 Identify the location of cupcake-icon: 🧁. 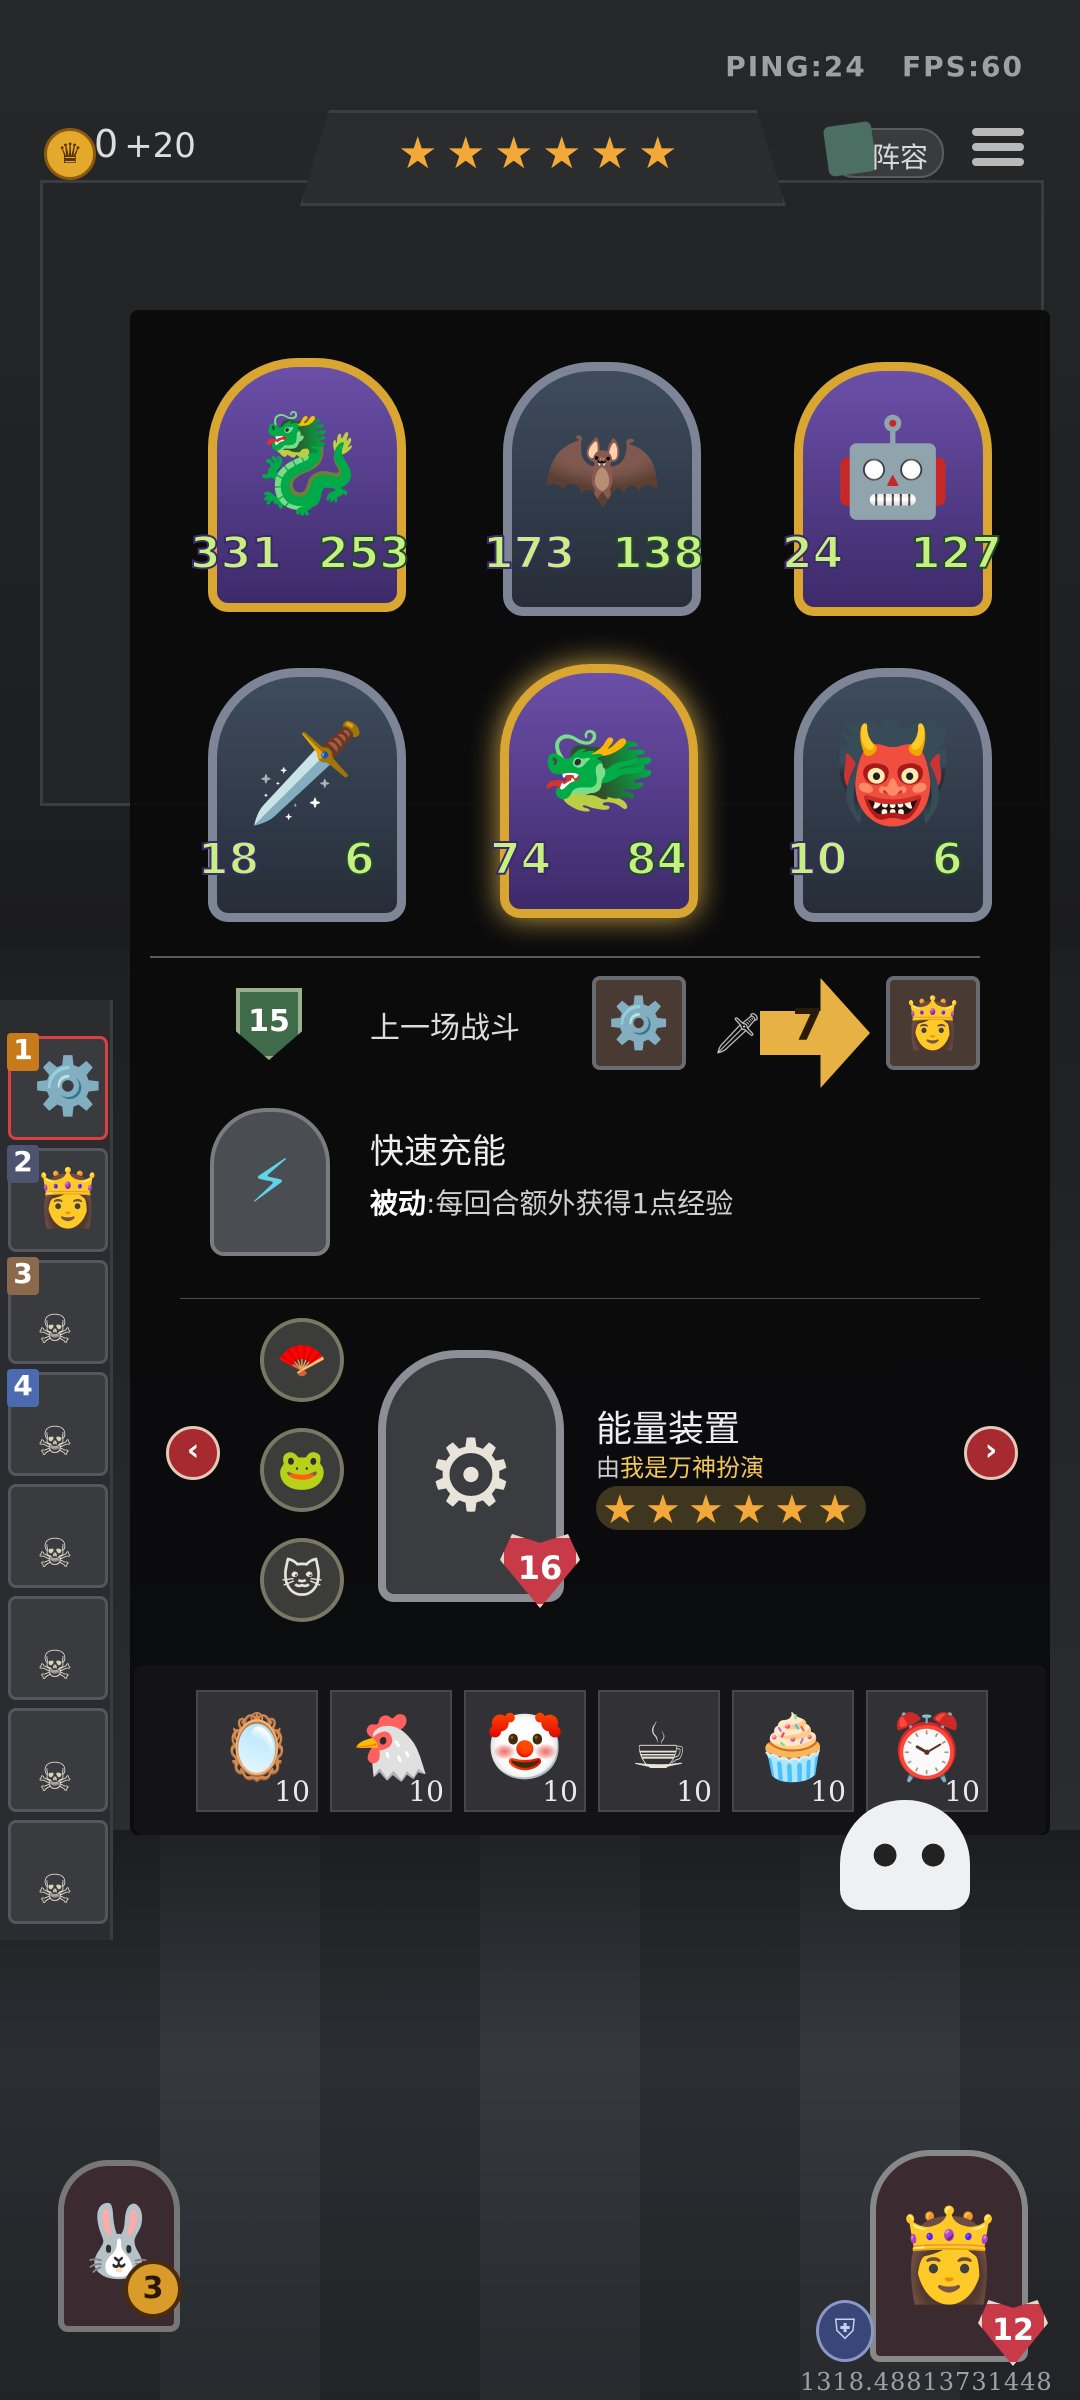
(793, 1748).